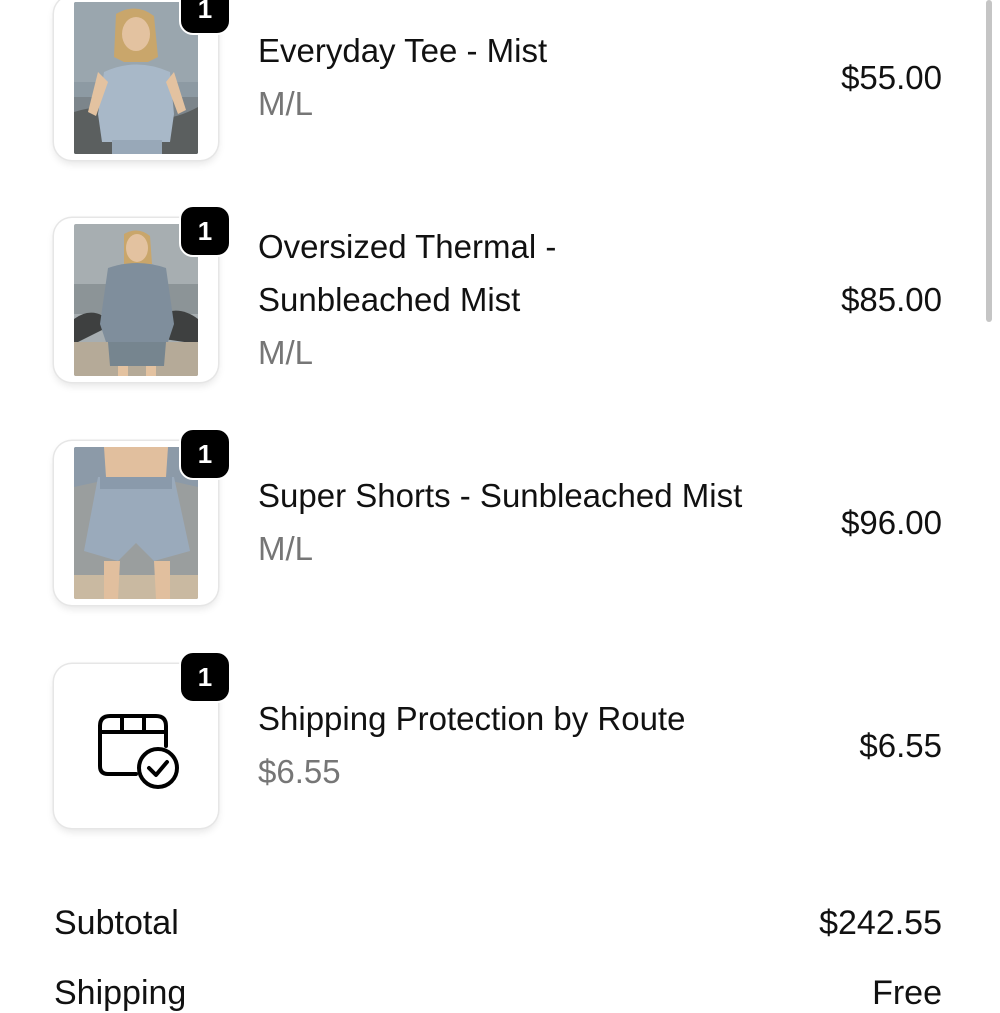 The image size is (1000, 1013). What do you see at coordinates (880, 923) in the screenshot?
I see `subtotal-value: $242.55` at bounding box center [880, 923].